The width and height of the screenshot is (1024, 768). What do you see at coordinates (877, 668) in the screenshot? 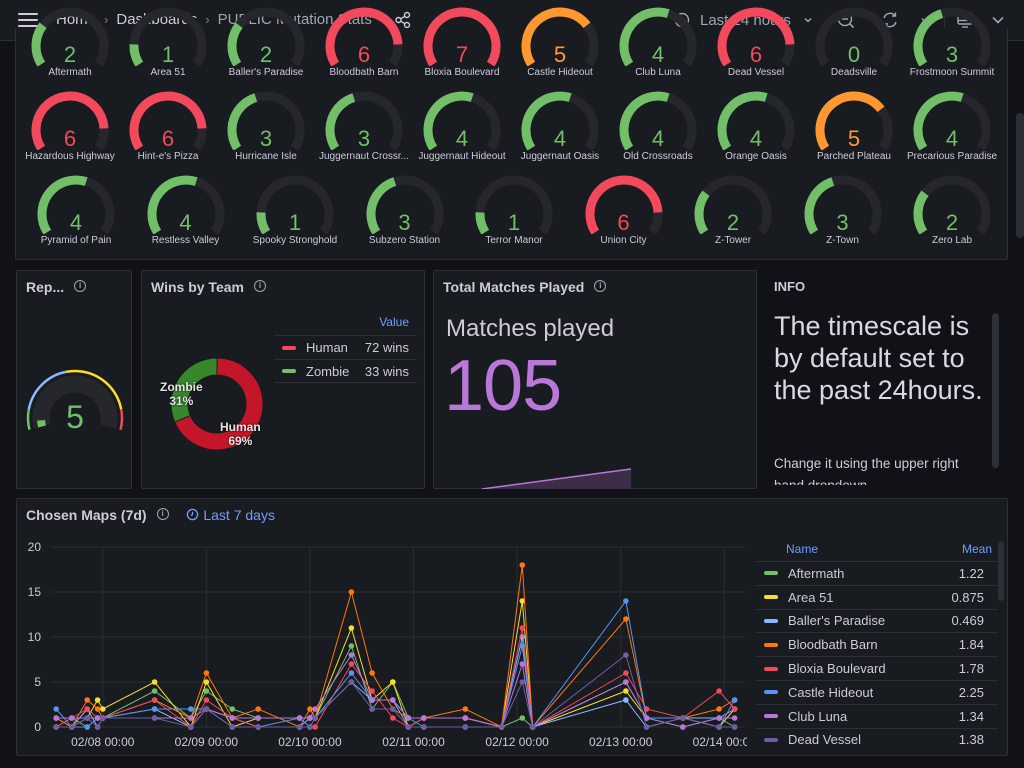
I see `legend-item: Bloxia Boulevard 1.78` at bounding box center [877, 668].